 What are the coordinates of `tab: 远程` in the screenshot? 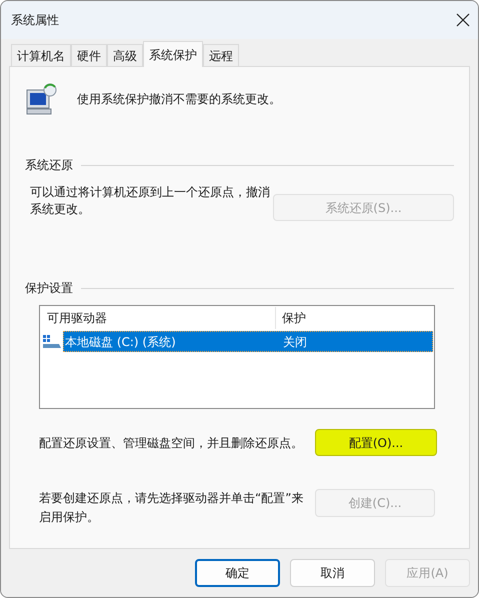 It's located at (221, 55).